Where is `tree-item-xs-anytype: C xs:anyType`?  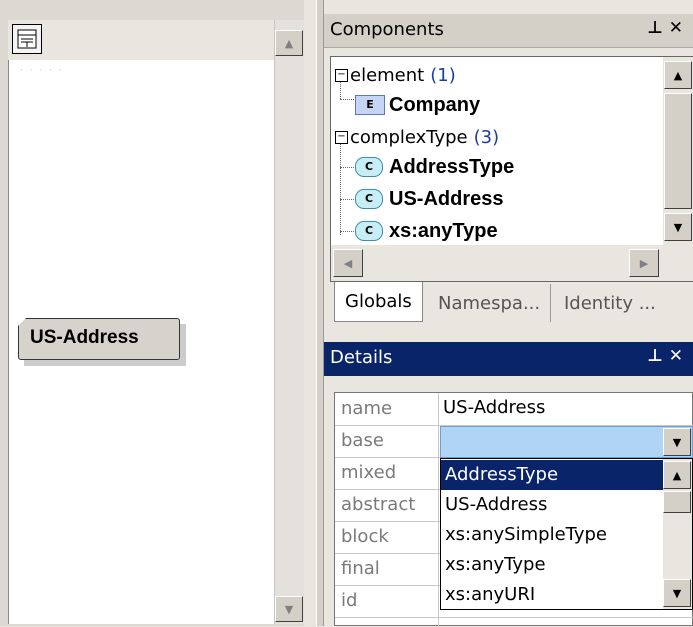 tree-item-xs-anytype: C xs:anyType is located at coordinates (426, 231).